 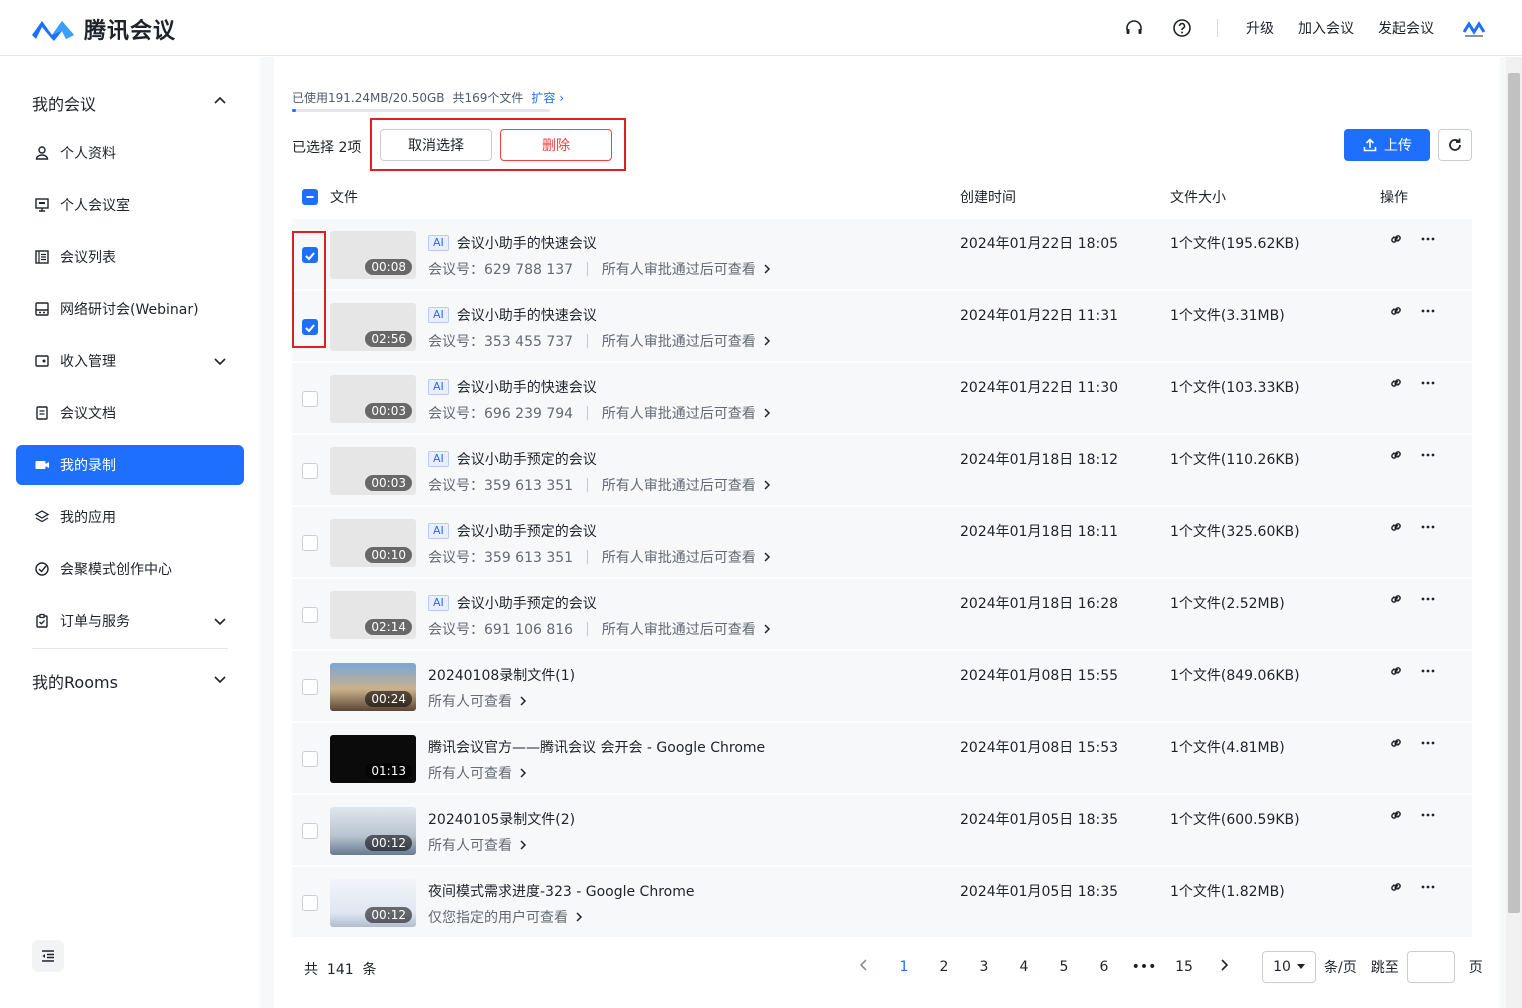 What do you see at coordinates (547, 97) in the screenshot?
I see `expand-storage-link: 扩容 ›` at bounding box center [547, 97].